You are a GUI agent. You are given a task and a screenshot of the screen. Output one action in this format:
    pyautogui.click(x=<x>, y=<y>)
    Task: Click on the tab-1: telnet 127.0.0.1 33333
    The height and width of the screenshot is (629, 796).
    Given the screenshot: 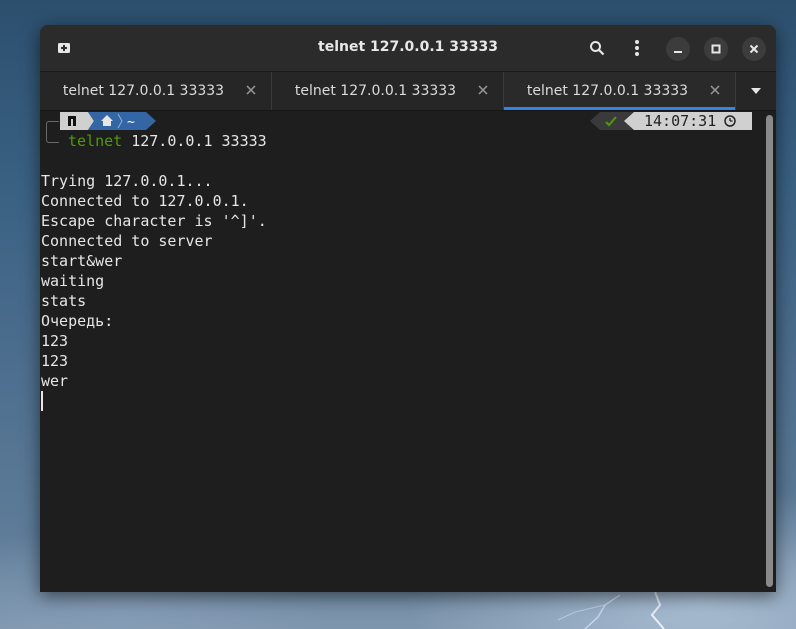 What is the action you would take?
    pyautogui.click(x=156, y=91)
    